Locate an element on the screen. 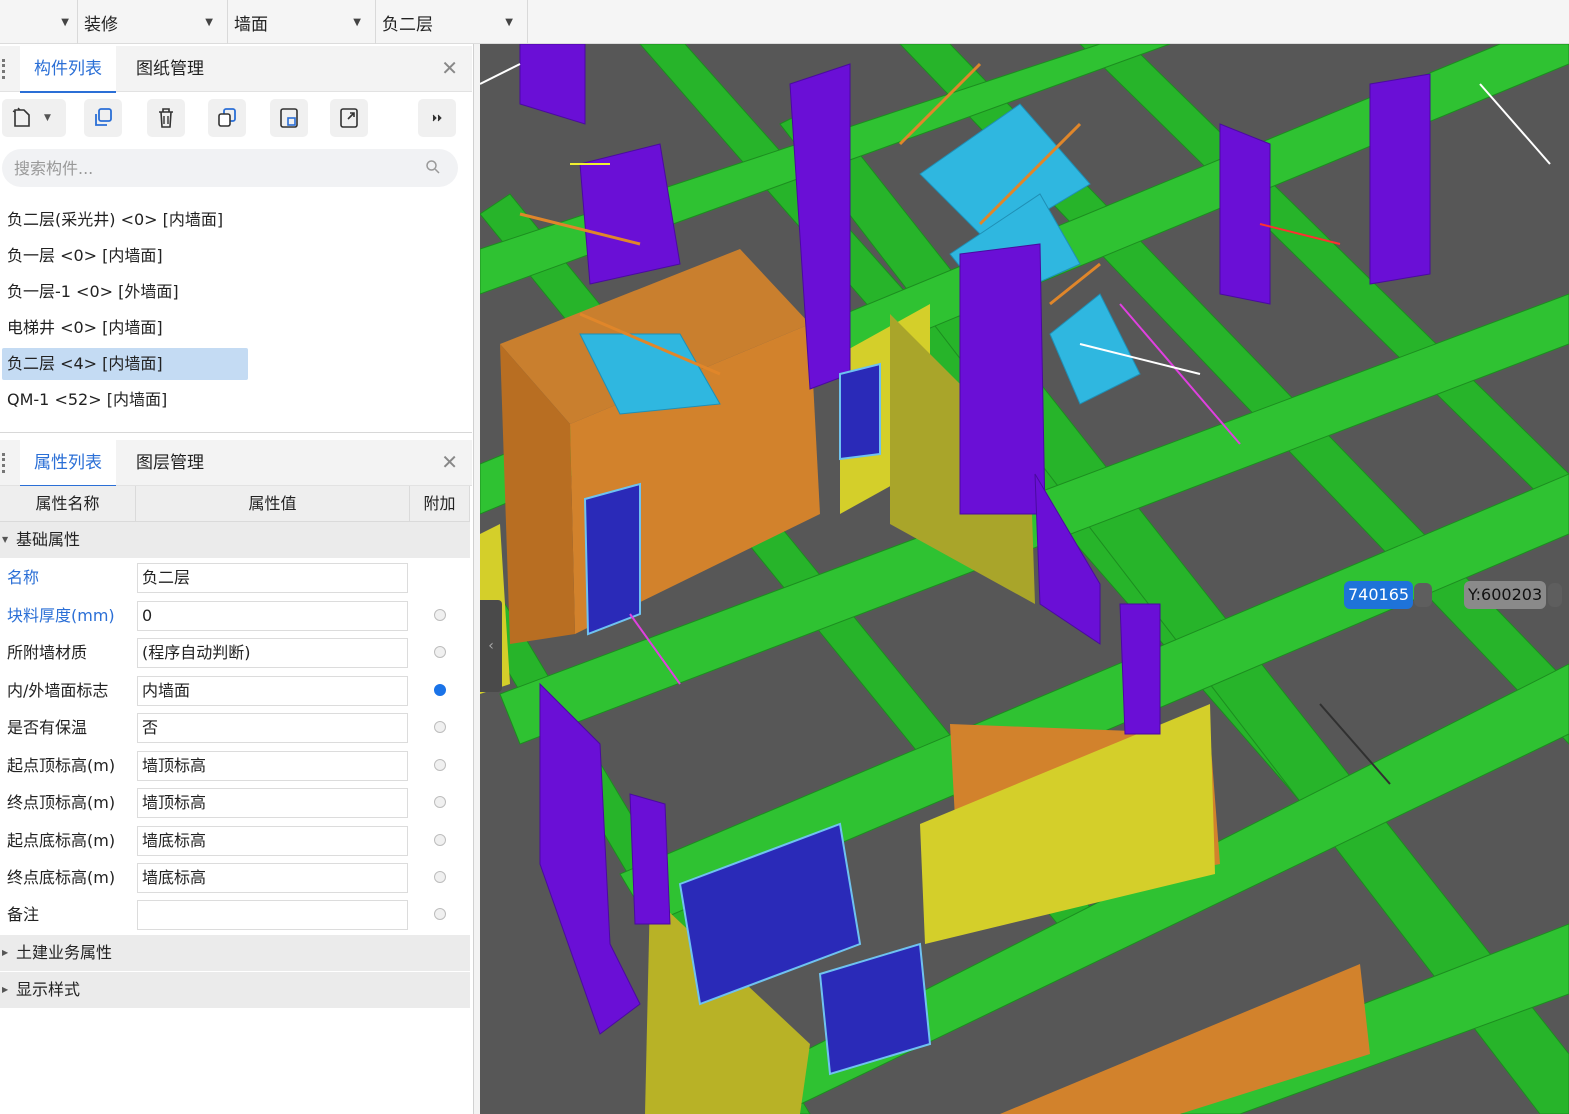 The height and width of the screenshot is (1114, 1569). list-item: QM-1 <52> [内墙面] is located at coordinates (84, 400).